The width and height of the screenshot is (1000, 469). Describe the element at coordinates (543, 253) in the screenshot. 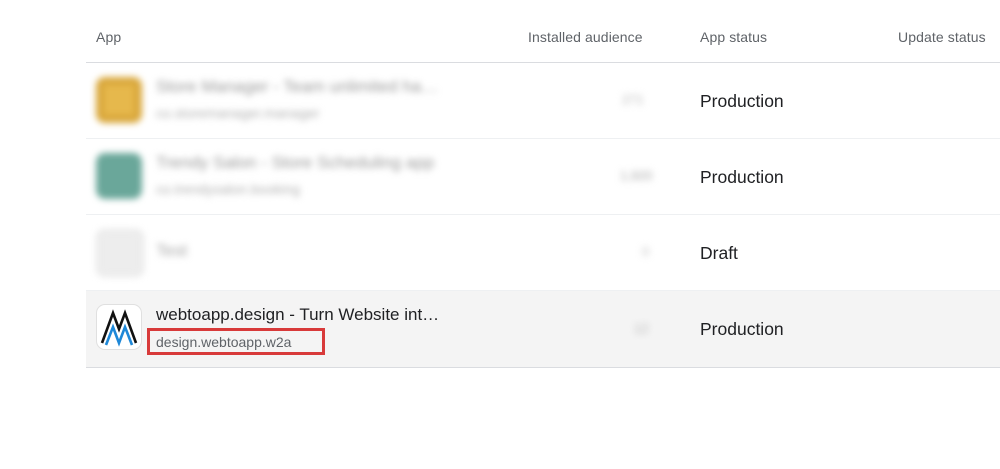

I see `table-row: Test 0 Draft` at that location.